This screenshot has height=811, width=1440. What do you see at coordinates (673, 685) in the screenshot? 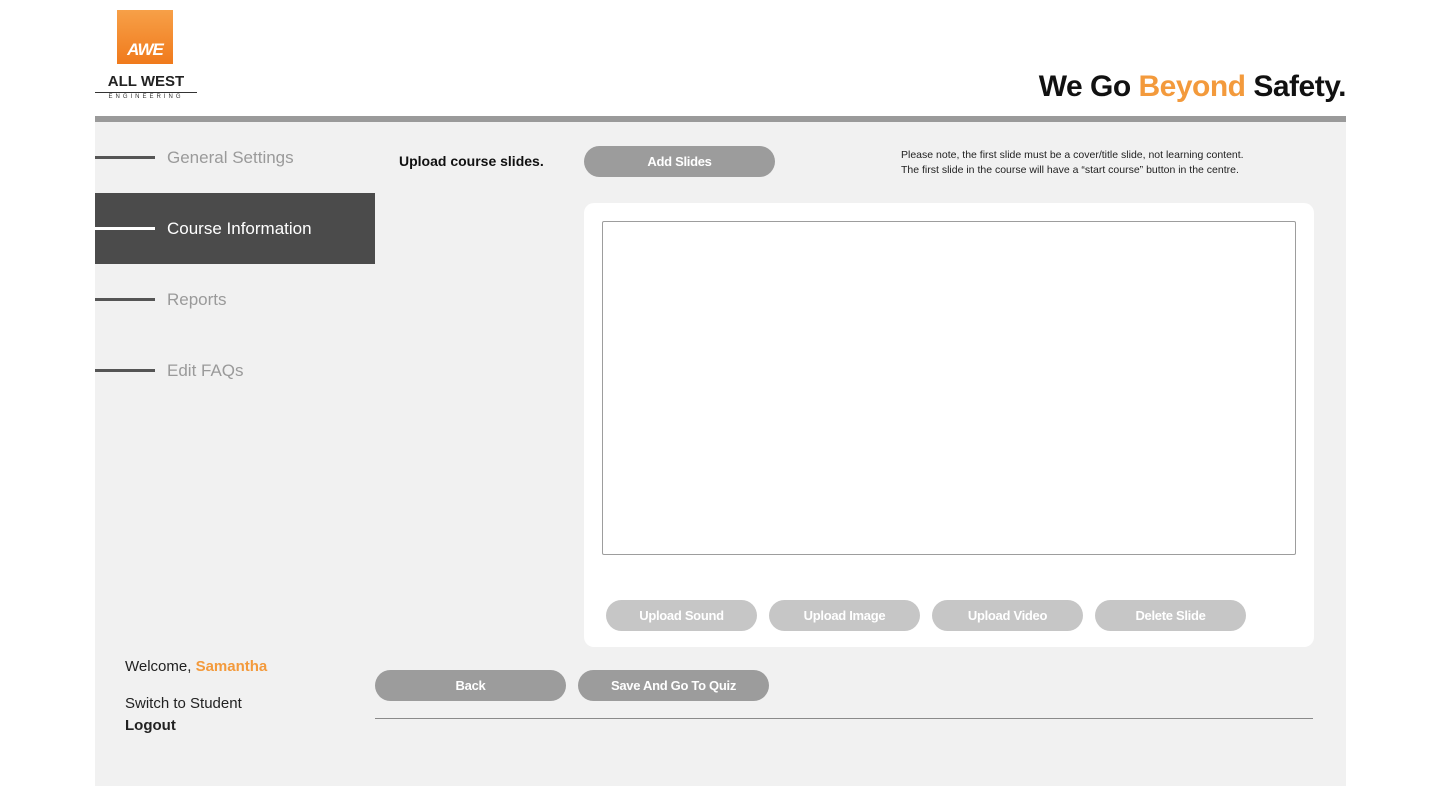
I see `save-and-go-to-quiz-button: Save And Go To Quiz` at bounding box center [673, 685].